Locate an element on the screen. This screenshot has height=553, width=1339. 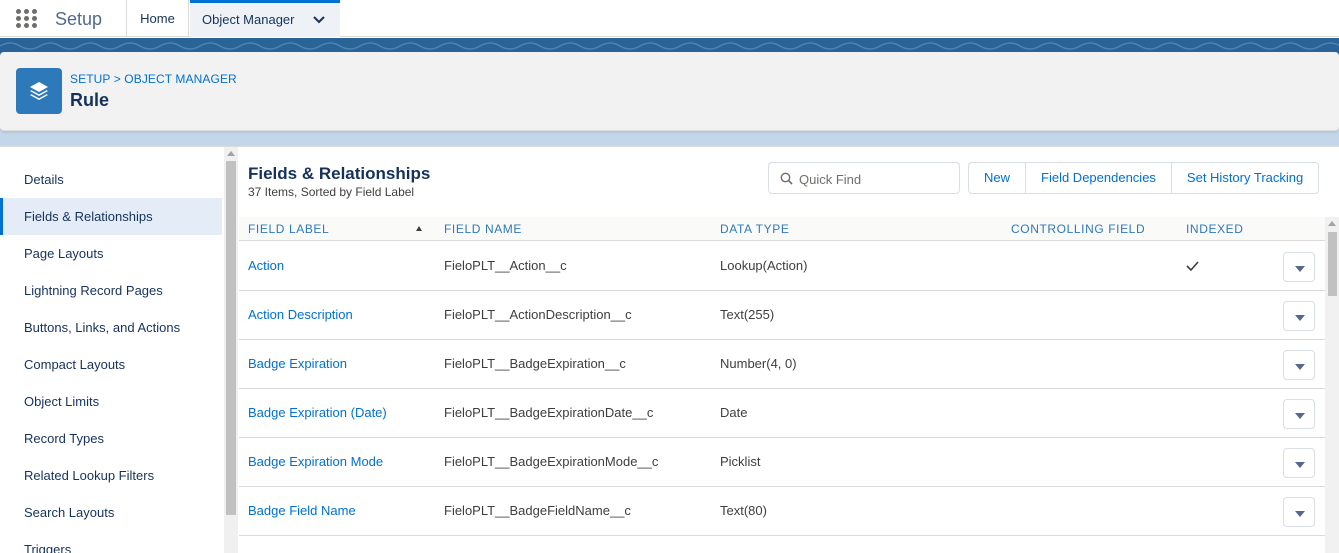
column-header-field-name: FIELD NAME is located at coordinates (483, 229).